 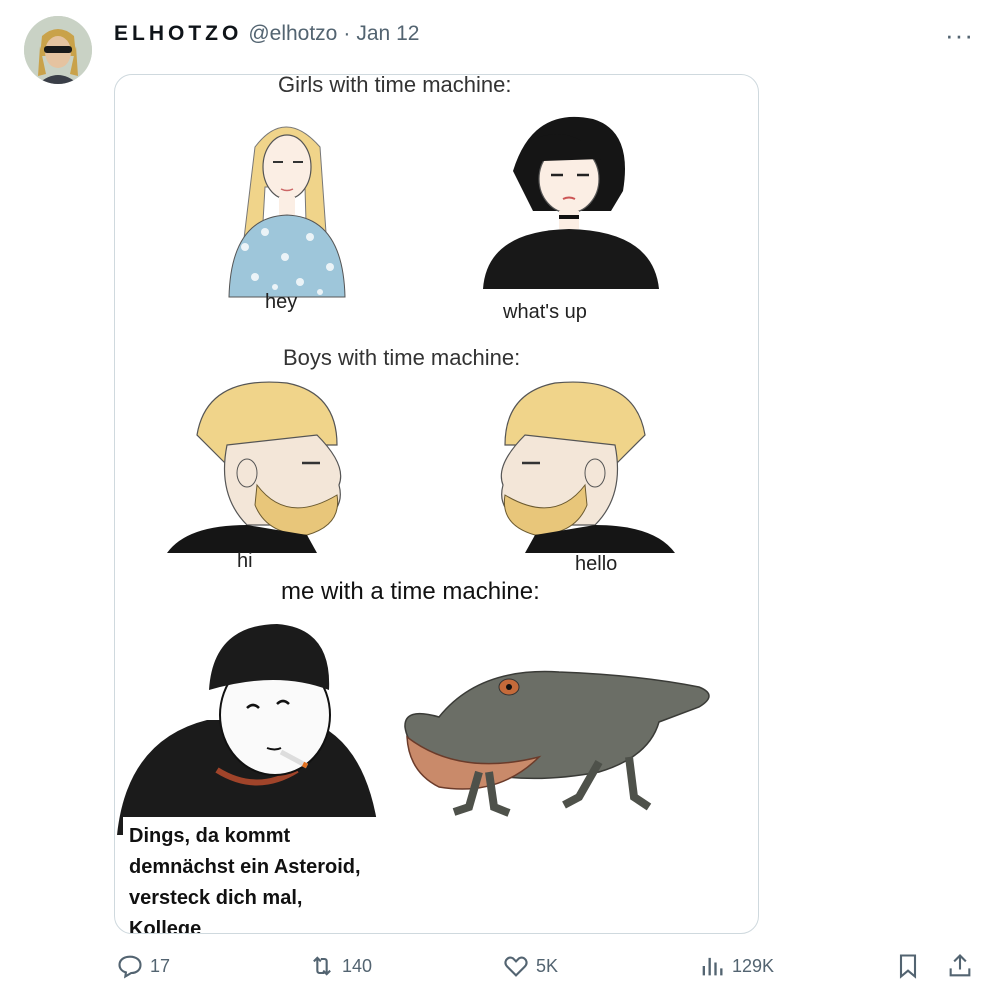 What do you see at coordinates (287, 212) in the screenshot?
I see `blonde-girl-illustration` at bounding box center [287, 212].